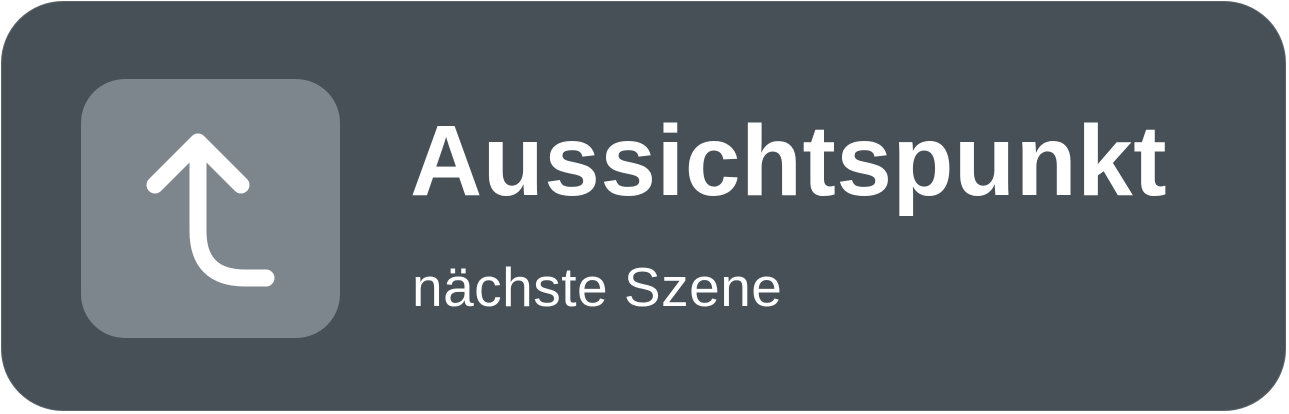 This screenshot has height=414, width=1289. I want to click on turn-left-up-arrow-icon, so click(210, 210).